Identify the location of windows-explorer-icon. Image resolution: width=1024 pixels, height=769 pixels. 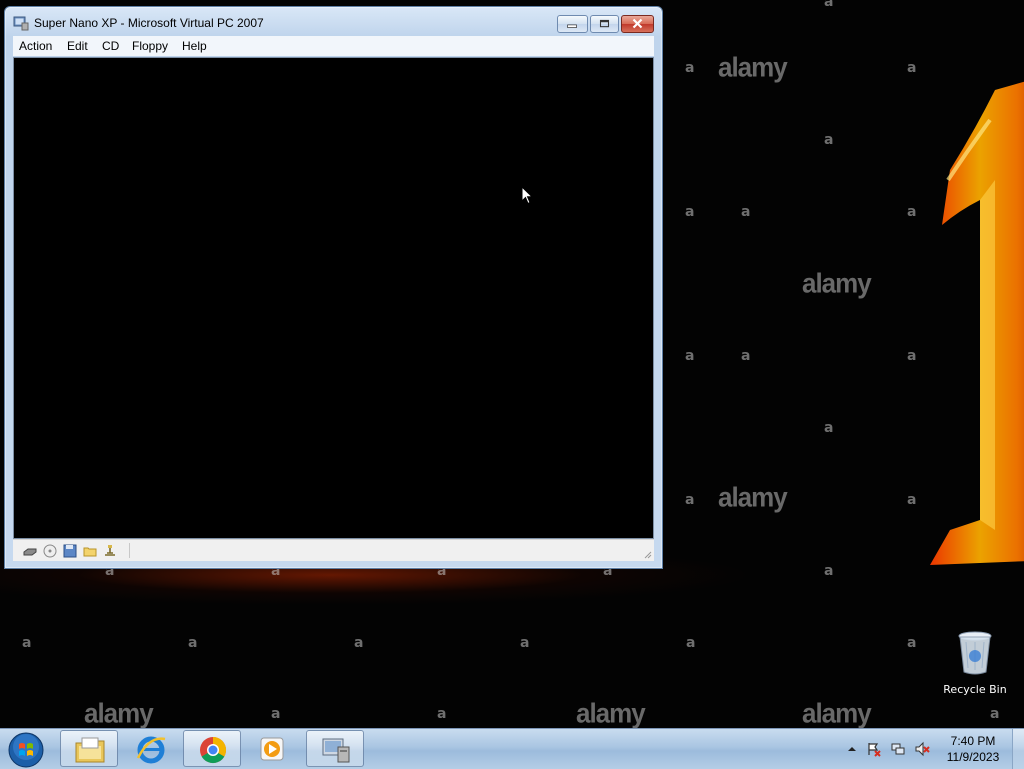
(90, 750).